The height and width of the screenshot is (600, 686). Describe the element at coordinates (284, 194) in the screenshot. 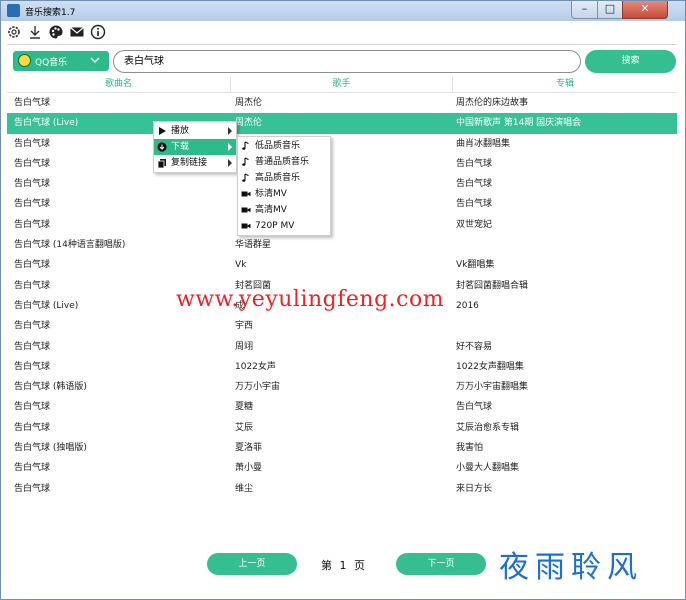

I see `submenu-item: 标清MV` at that location.